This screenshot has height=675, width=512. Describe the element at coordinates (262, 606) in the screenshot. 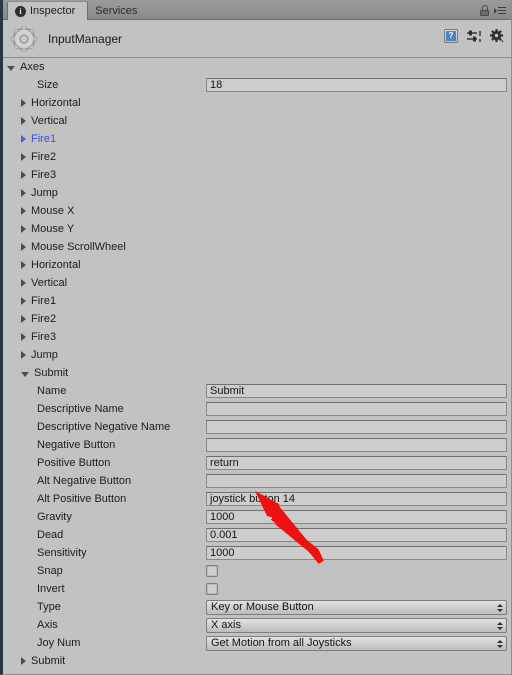

I see `type-dropdown-value: Key or Mouse Button` at that location.